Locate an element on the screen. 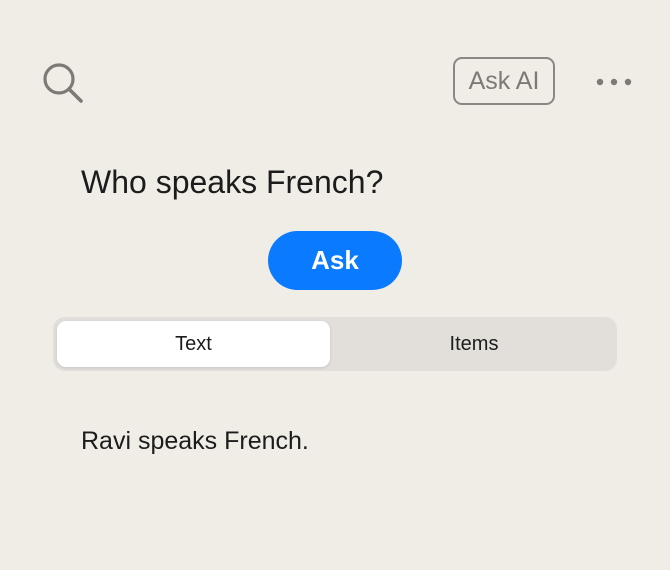 This screenshot has height=570, width=670. answer-text: Ravi speaks French. is located at coordinates (195, 441).